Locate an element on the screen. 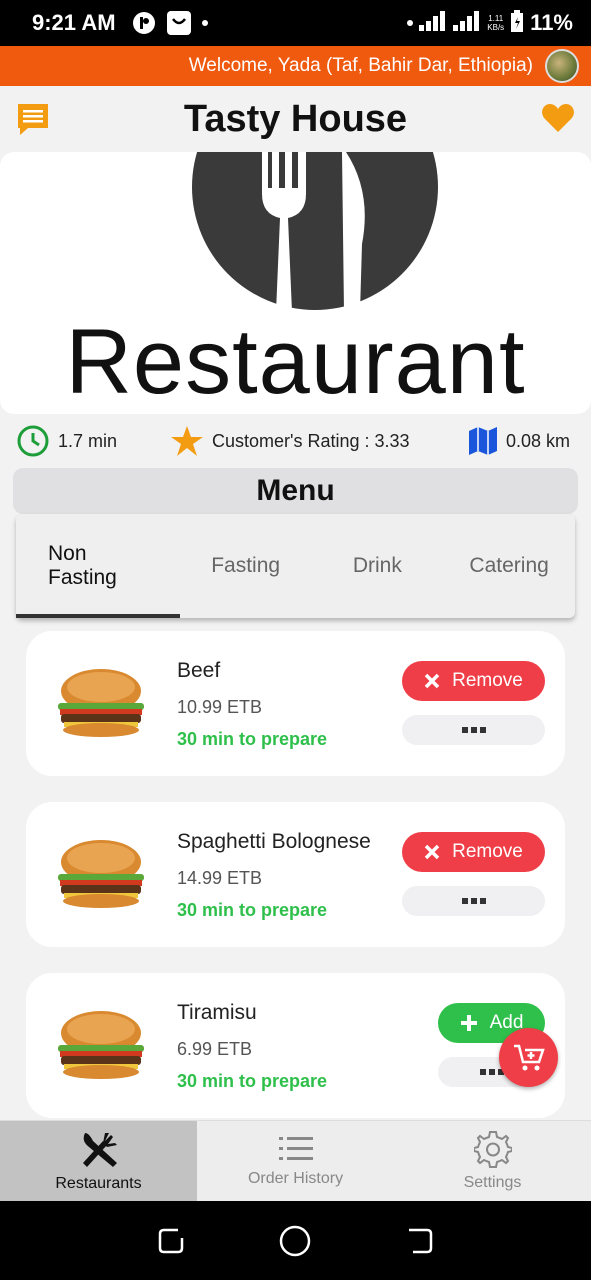  chat-icon is located at coordinates (33, 119).